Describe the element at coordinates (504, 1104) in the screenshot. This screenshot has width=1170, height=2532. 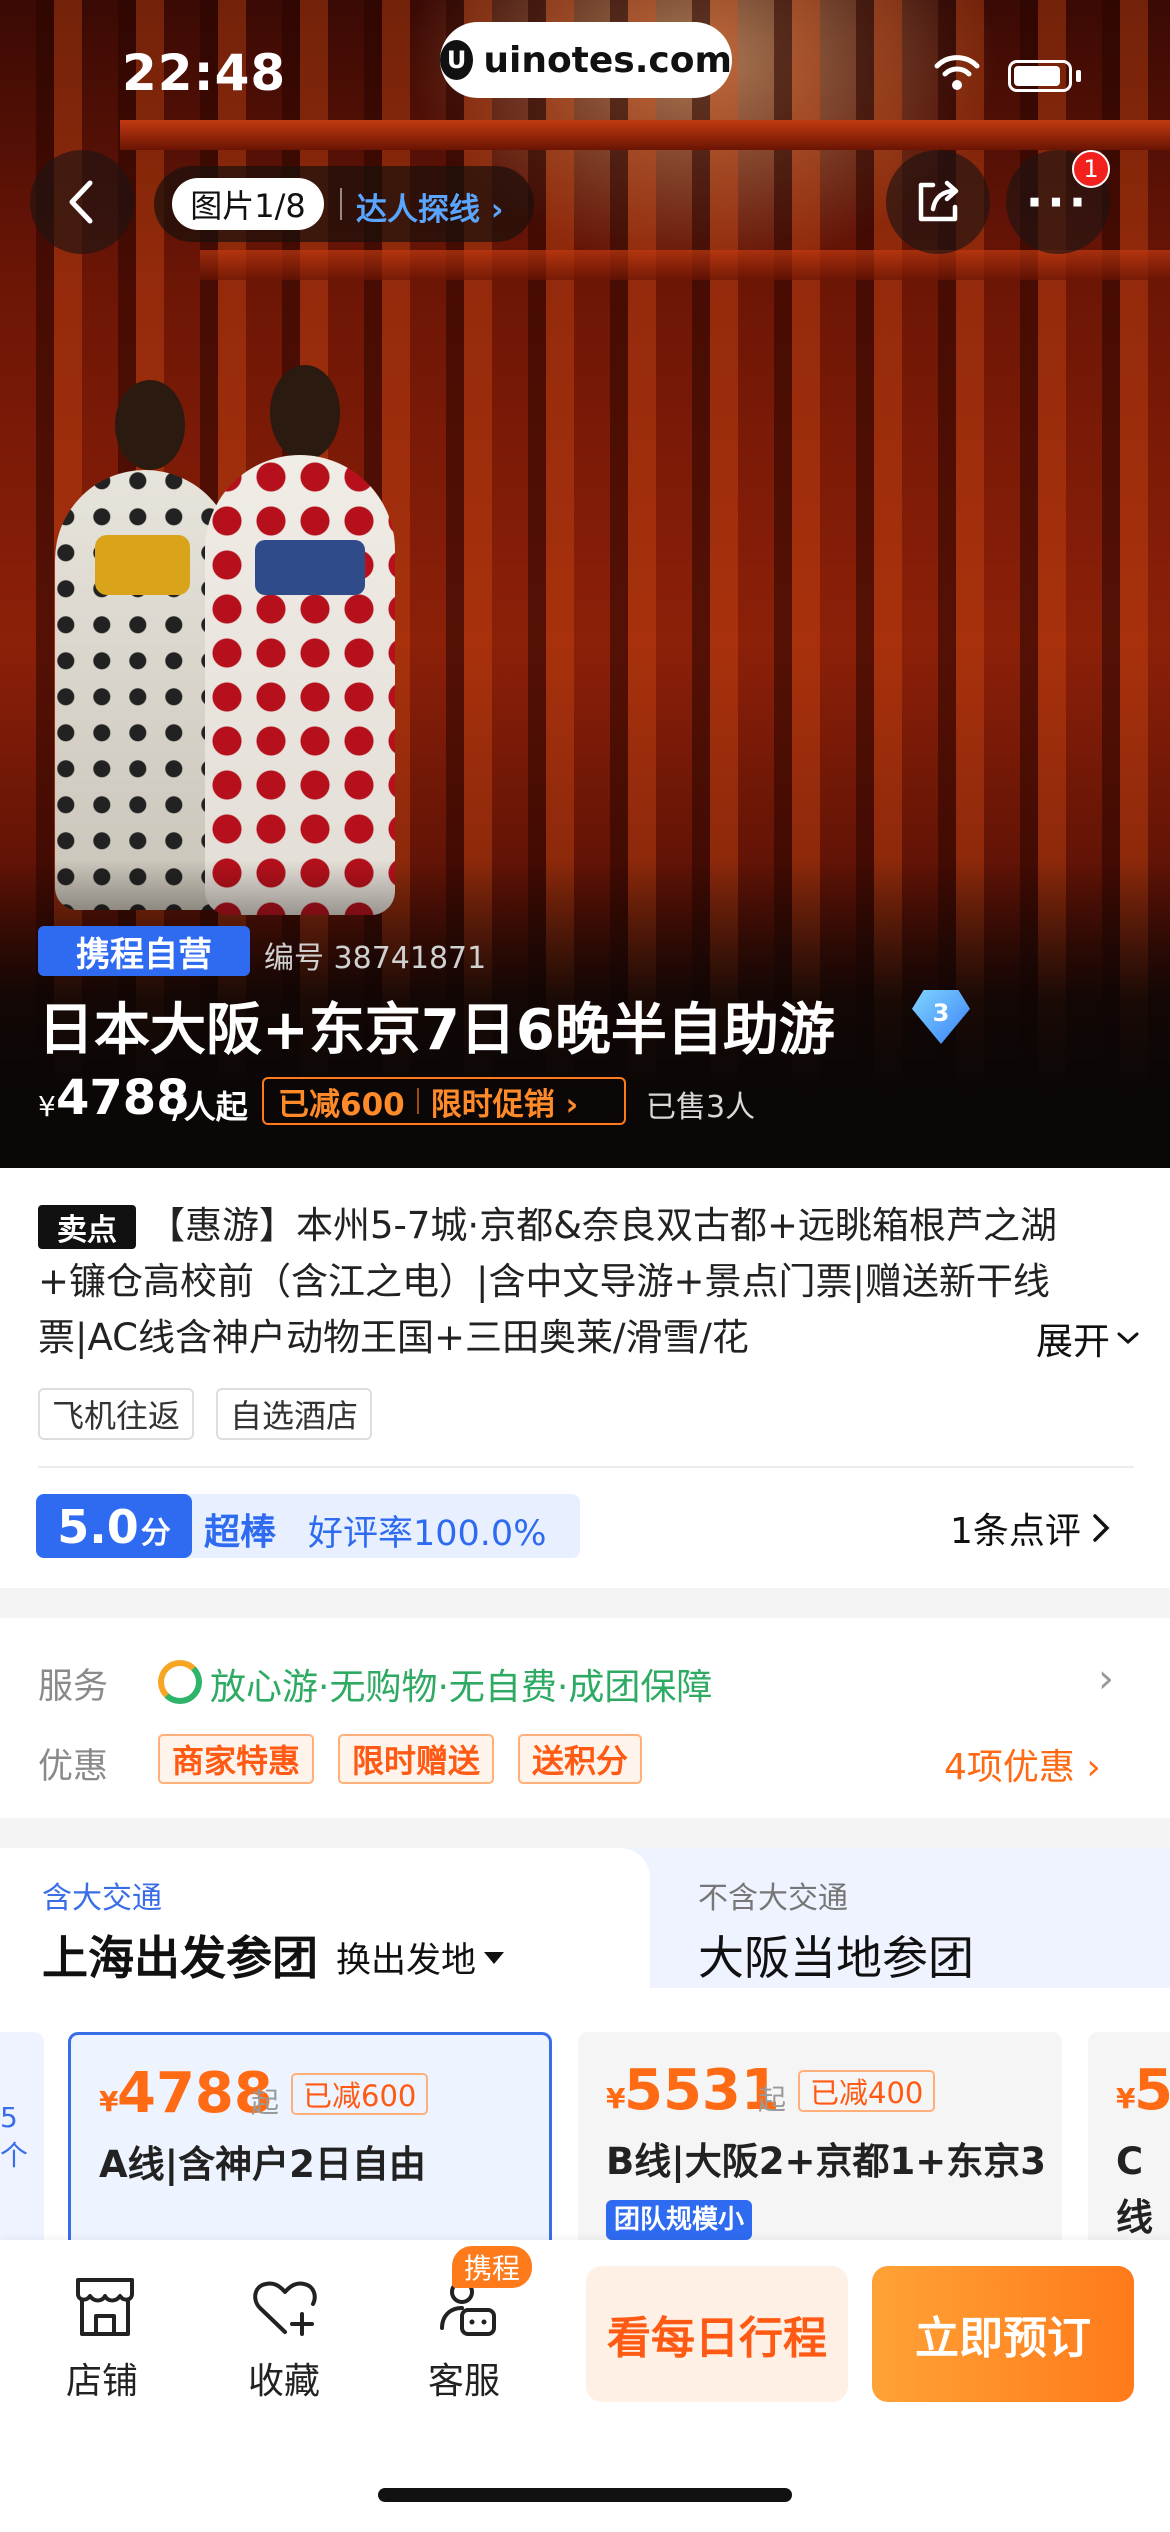
I see `promo-label: 限时促销 ›` at that location.